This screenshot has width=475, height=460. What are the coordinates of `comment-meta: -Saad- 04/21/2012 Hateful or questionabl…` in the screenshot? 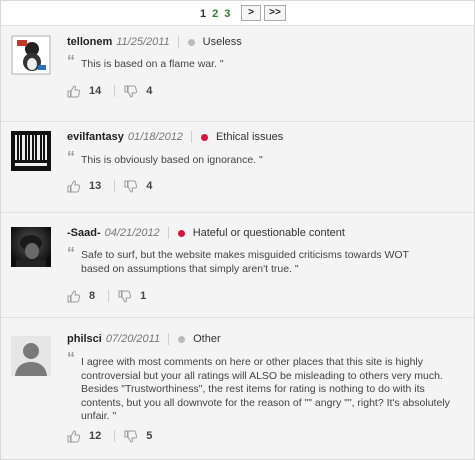 It's located at (206, 233).